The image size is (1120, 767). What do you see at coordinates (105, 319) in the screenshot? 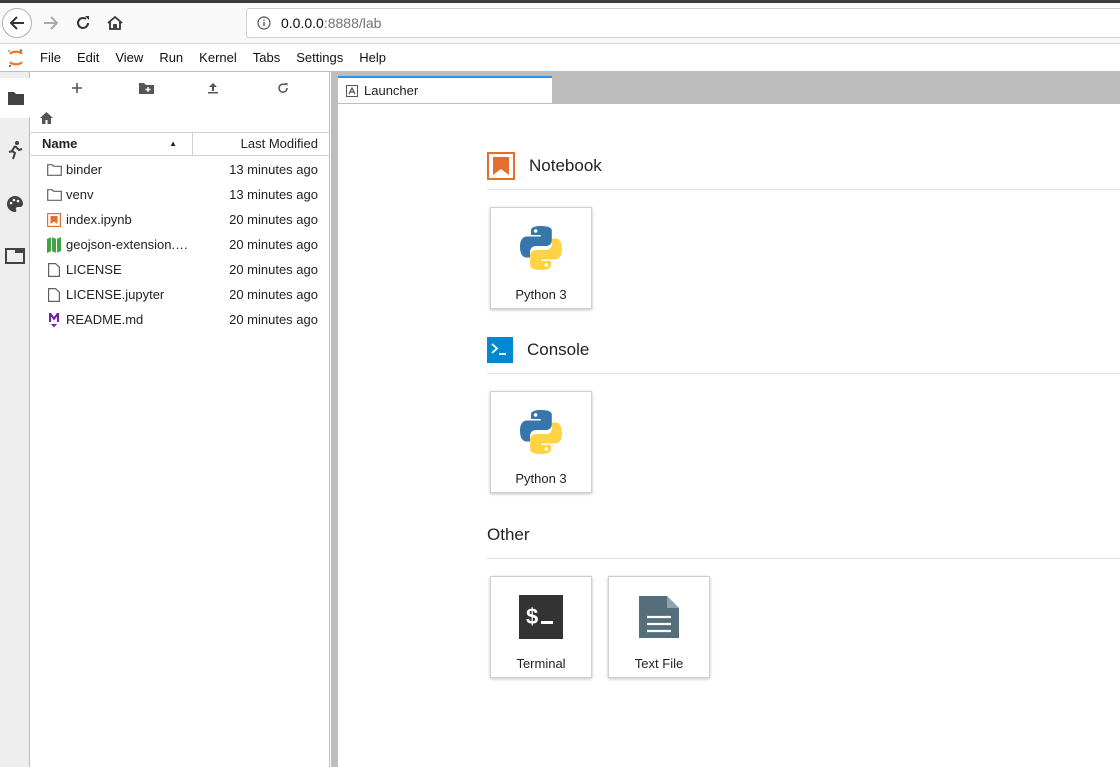
I see `file-name: README.md` at bounding box center [105, 319].